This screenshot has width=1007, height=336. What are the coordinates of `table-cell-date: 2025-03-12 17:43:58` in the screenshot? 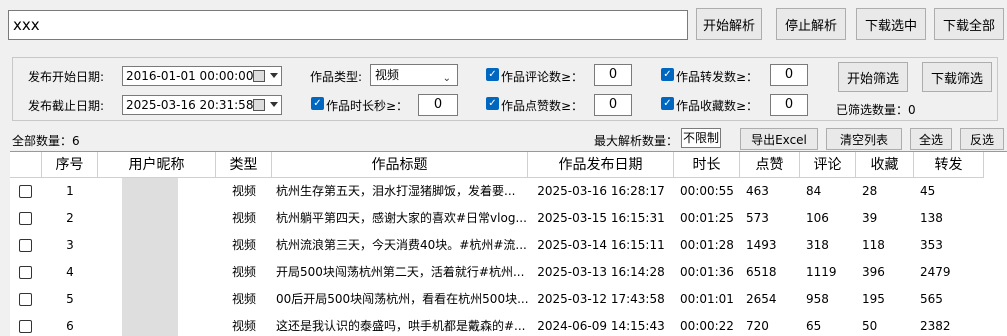 It's located at (601, 299).